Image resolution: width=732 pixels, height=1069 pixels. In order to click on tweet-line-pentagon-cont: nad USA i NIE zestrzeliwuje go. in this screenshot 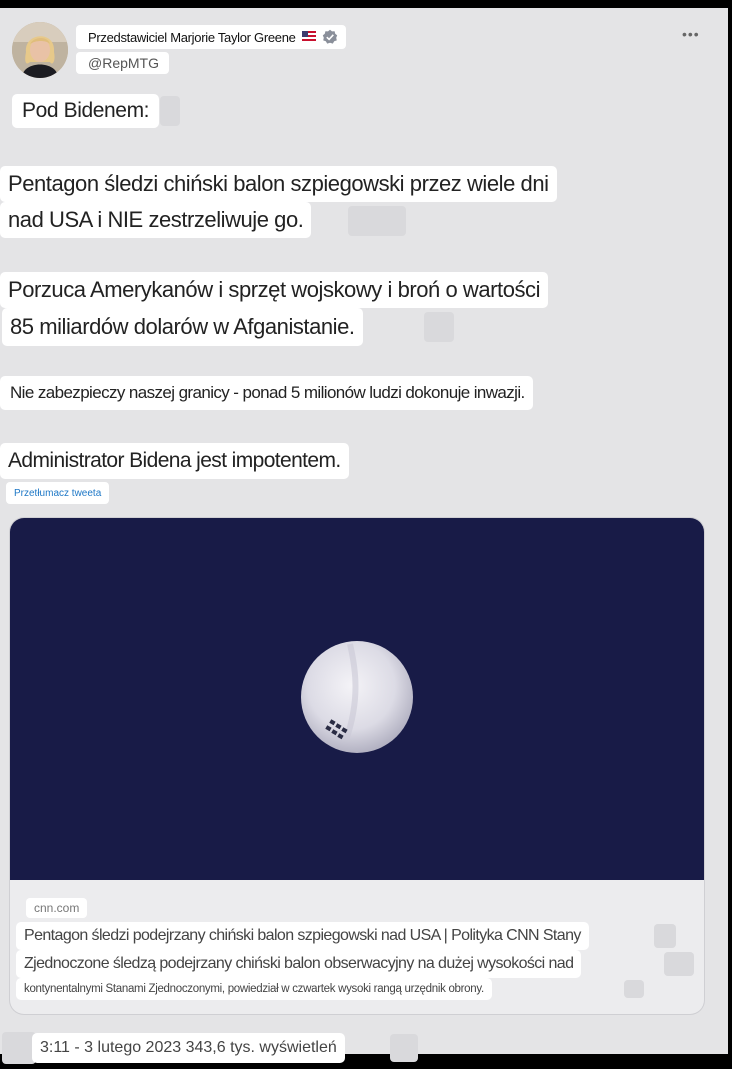, I will do `click(156, 220)`.